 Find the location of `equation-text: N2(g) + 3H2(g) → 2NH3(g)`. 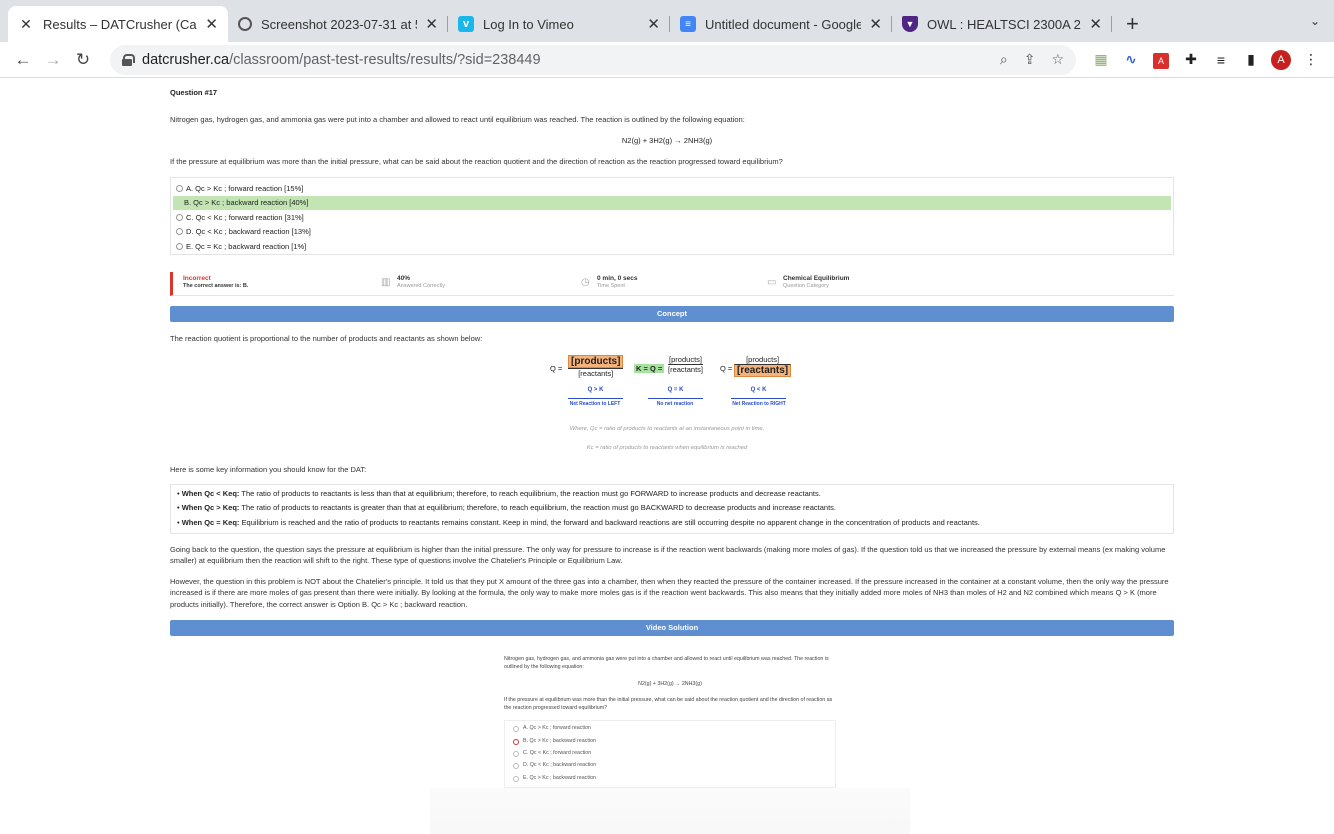

equation-text: N2(g) + 3H2(g) → 2NH3(g) is located at coordinates (667, 140).